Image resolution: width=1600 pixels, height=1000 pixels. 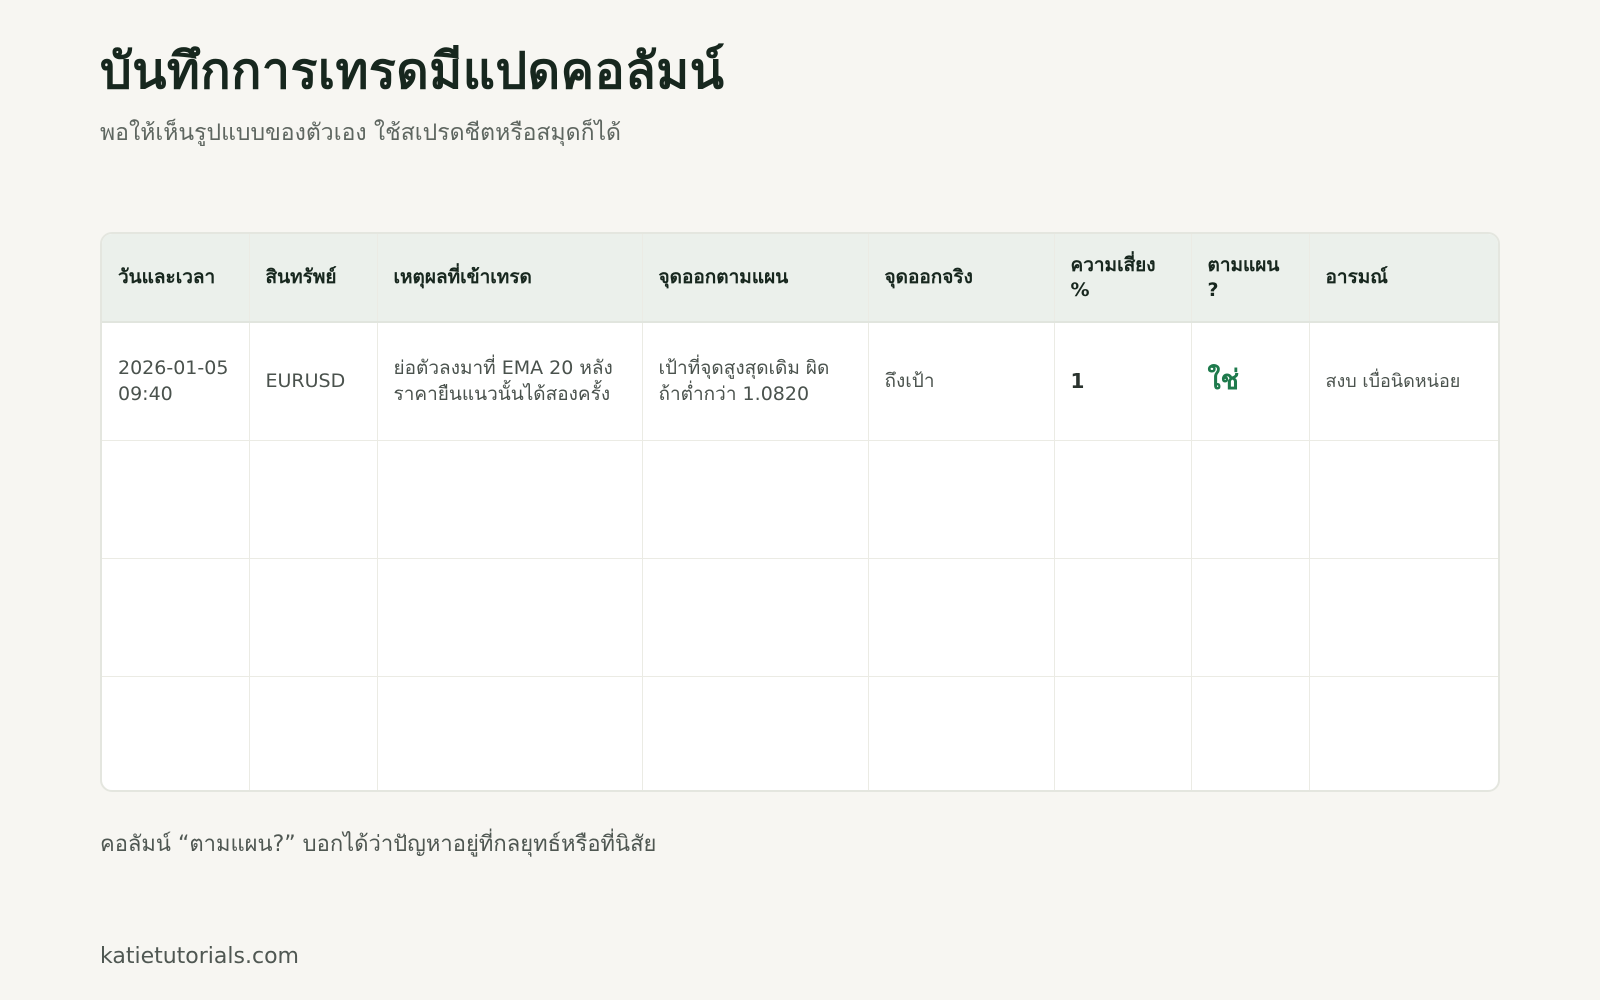 What do you see at coordinates (313, 381) in the screenshot?
I see `cell-asset: EURUSD` at bounding box center [313, 381].